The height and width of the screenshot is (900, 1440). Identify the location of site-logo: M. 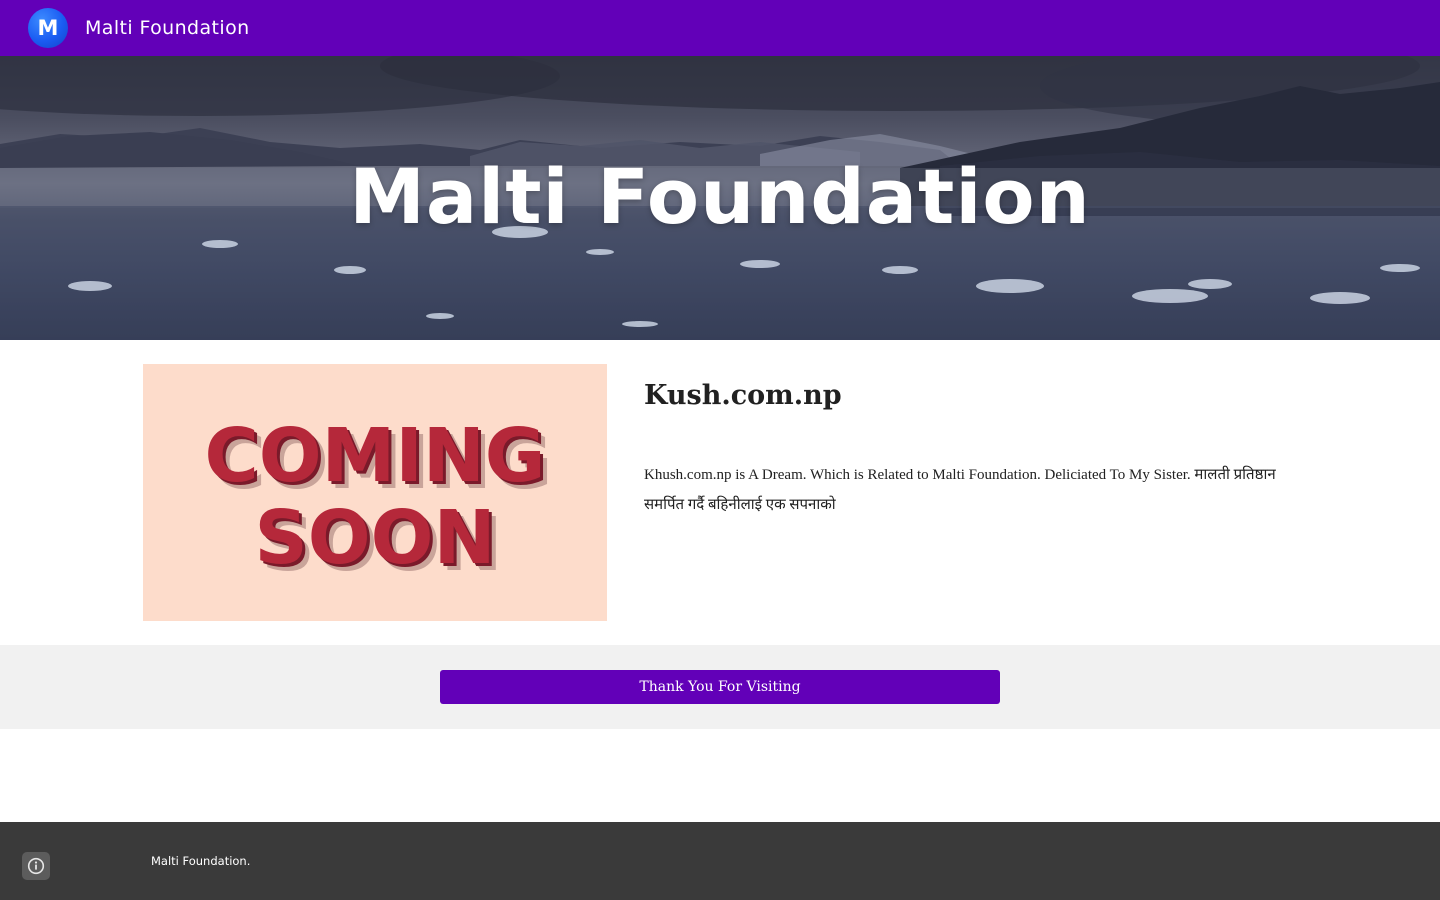
(48, 28).